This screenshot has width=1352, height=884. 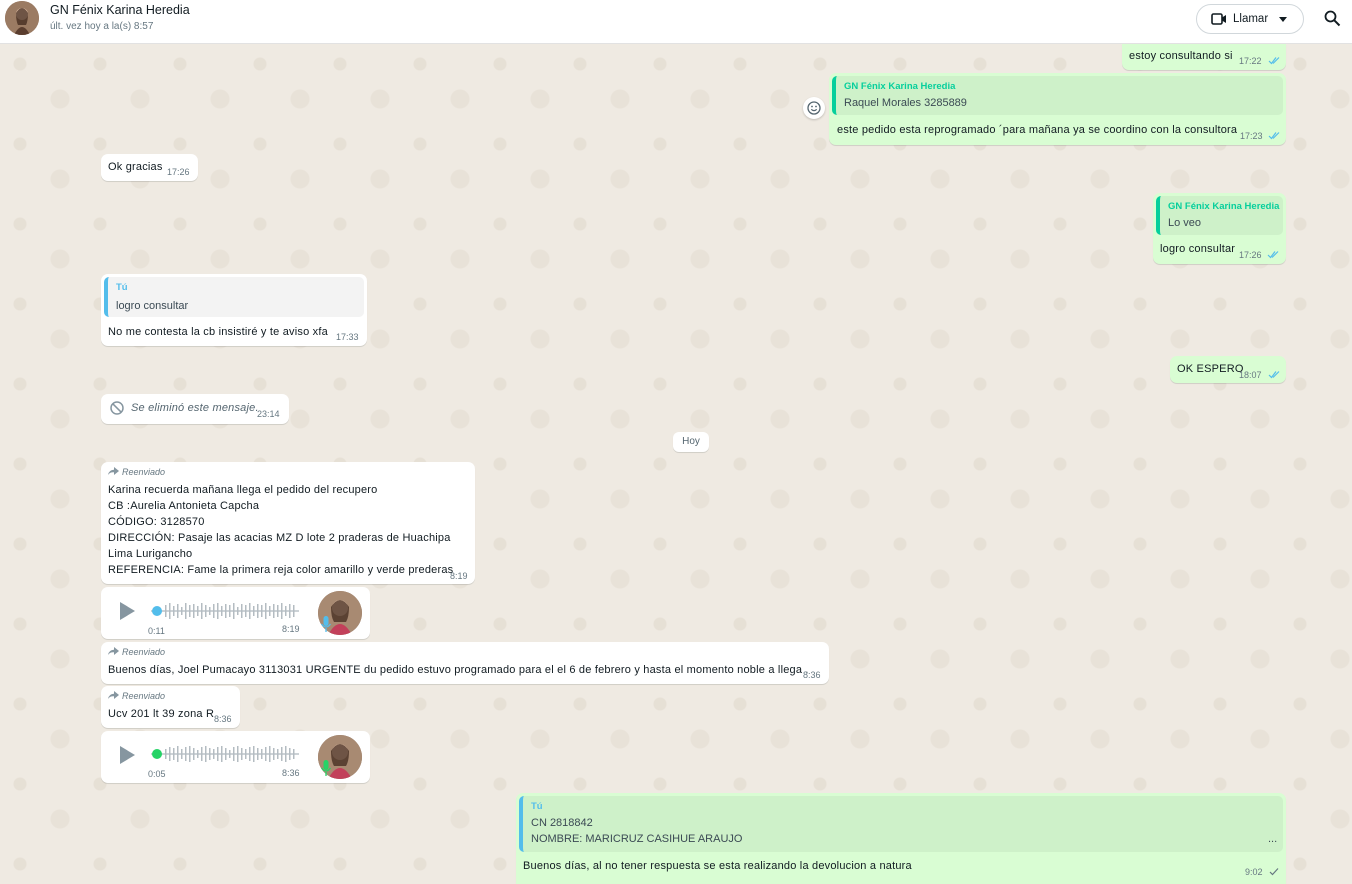 I want to click on message-time: 9:02, so click(x=1254, y=872).